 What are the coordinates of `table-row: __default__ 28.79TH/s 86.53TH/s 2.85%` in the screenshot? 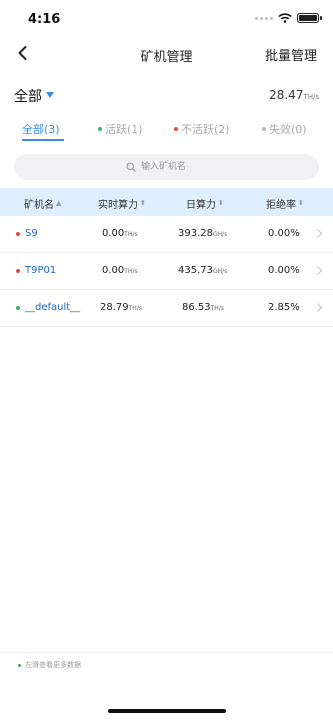 It's located at (166, 308).